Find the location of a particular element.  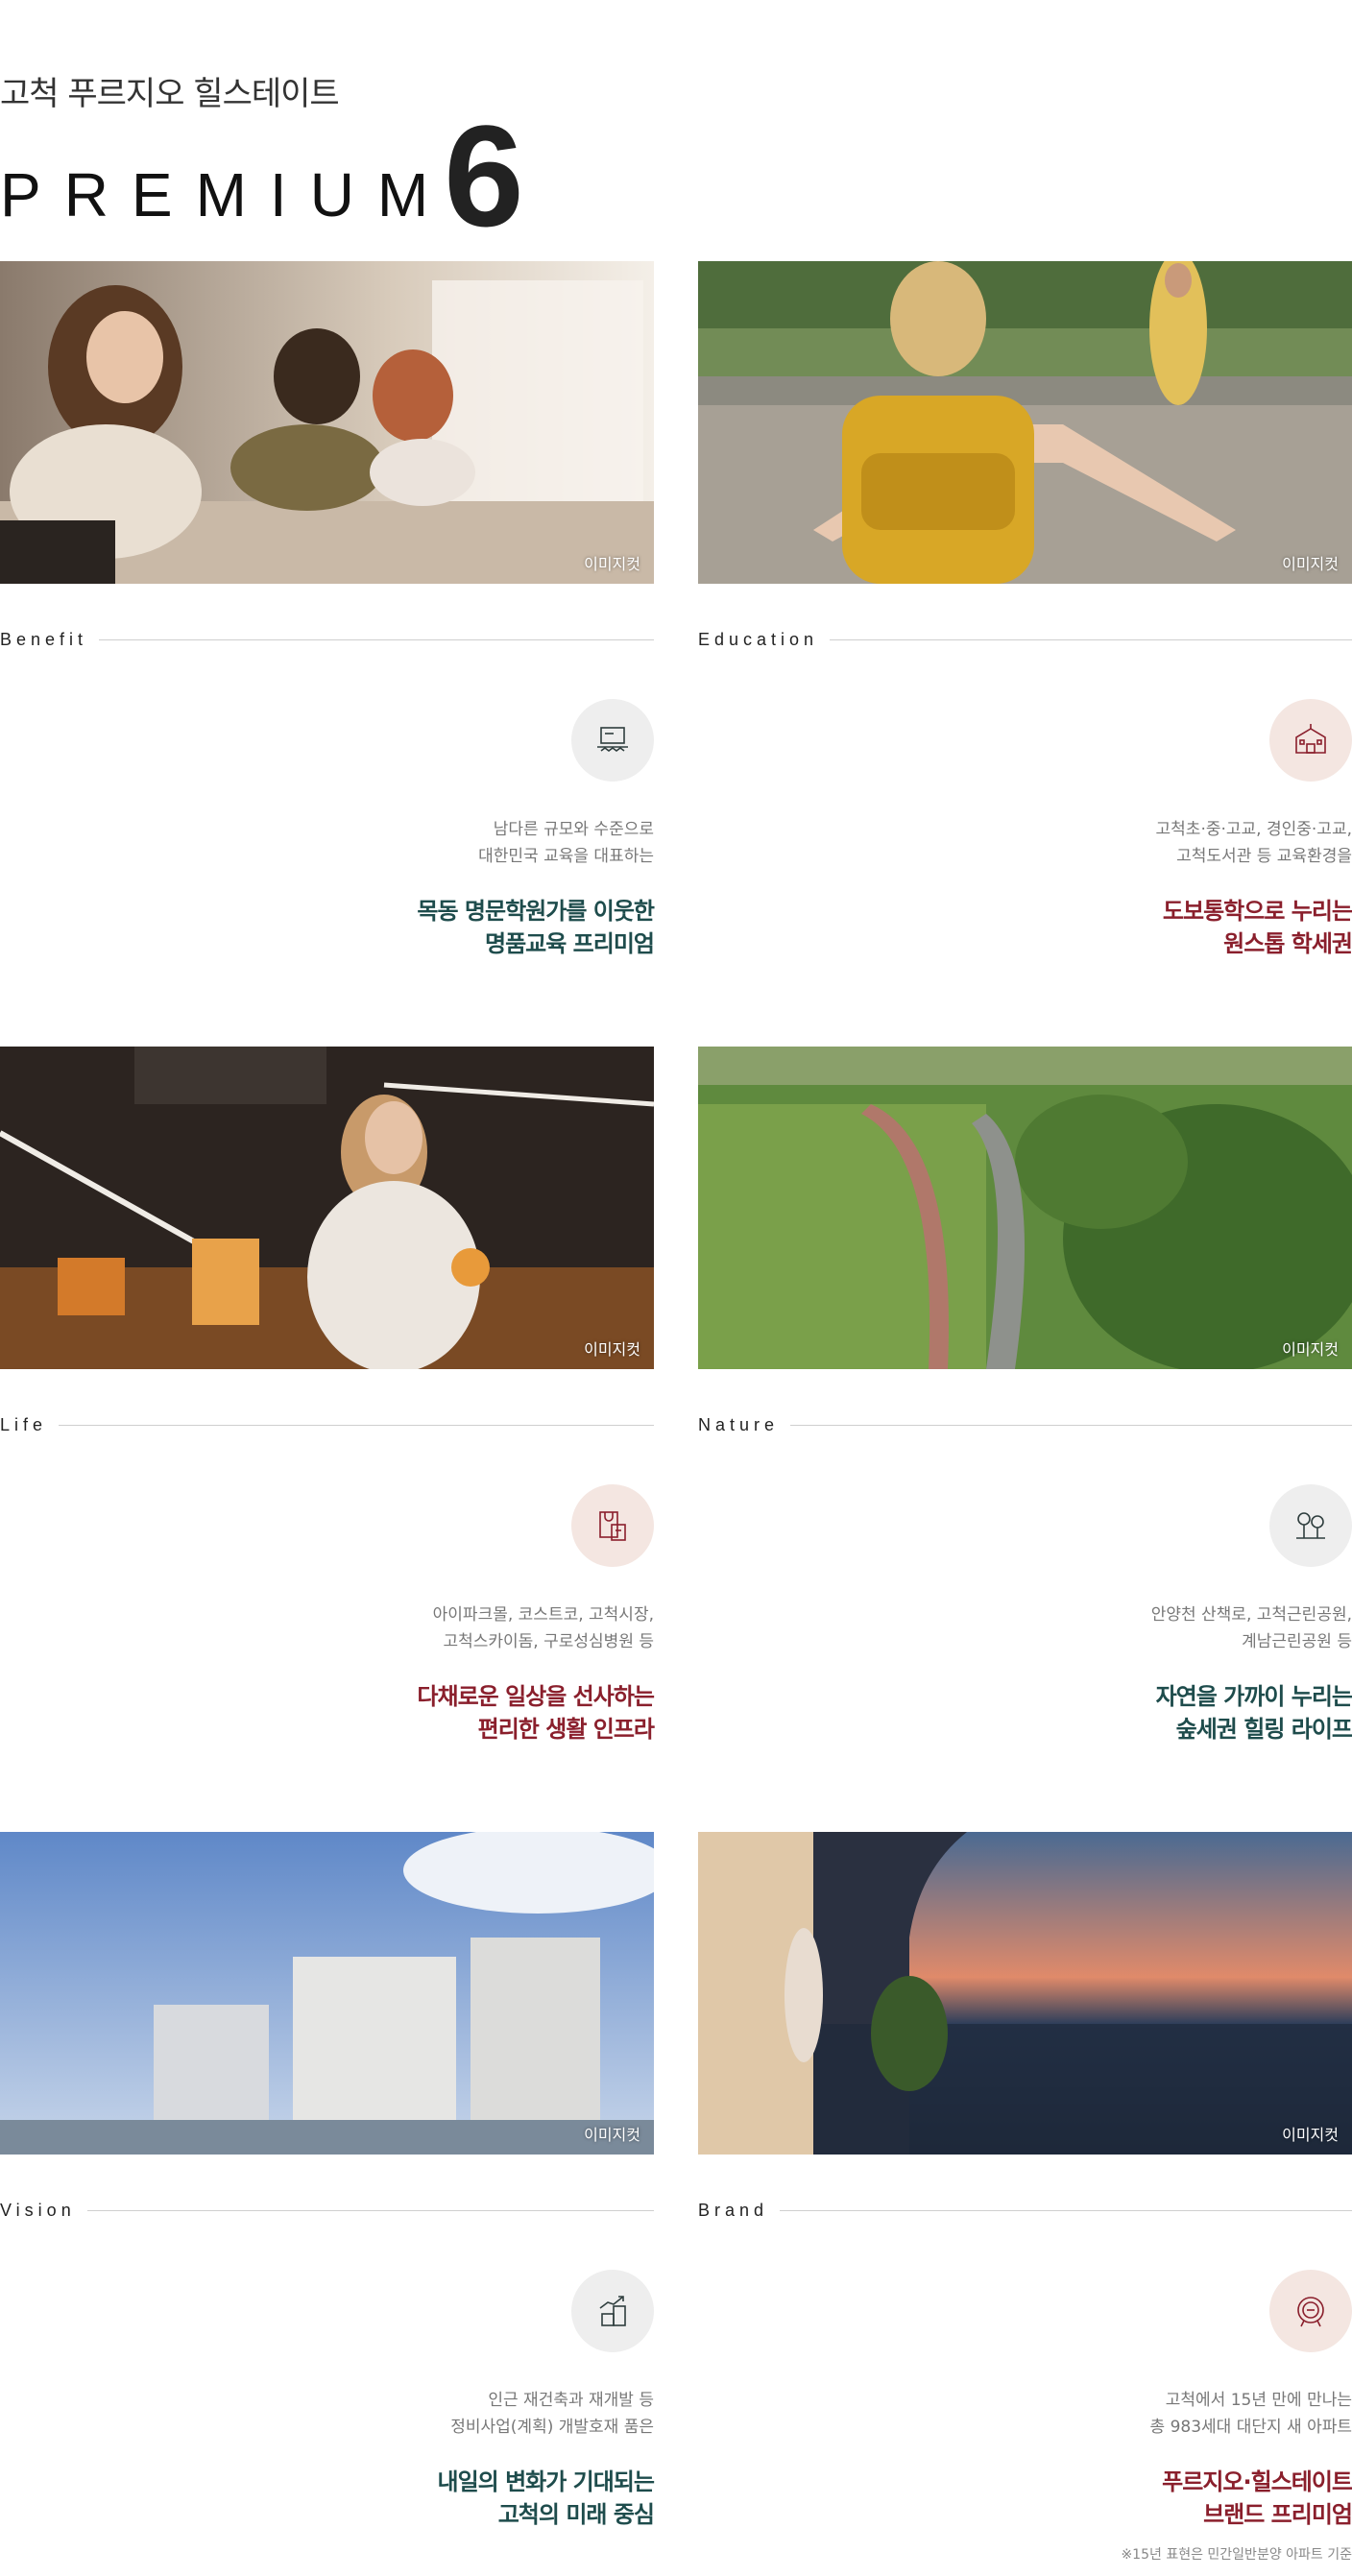

card-headline: 목동 명문학원가를 이웃한 명품교육 프리미엄 is located at coordinates (536, 927).